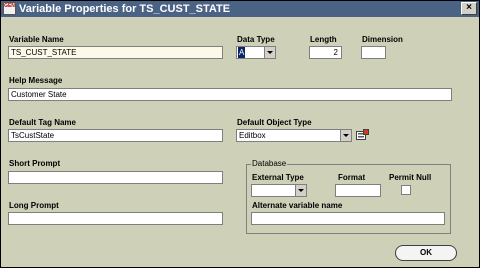 The image size is (480, 268). Describe the element at coordinates (9, 8) in the screenshot. I see `app-icon: GEN` at that location.